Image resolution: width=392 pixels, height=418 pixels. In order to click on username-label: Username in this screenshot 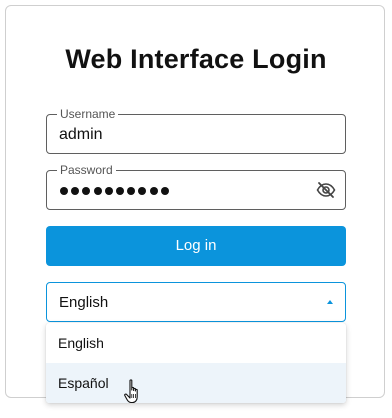, I will do `click(88, 114)`.